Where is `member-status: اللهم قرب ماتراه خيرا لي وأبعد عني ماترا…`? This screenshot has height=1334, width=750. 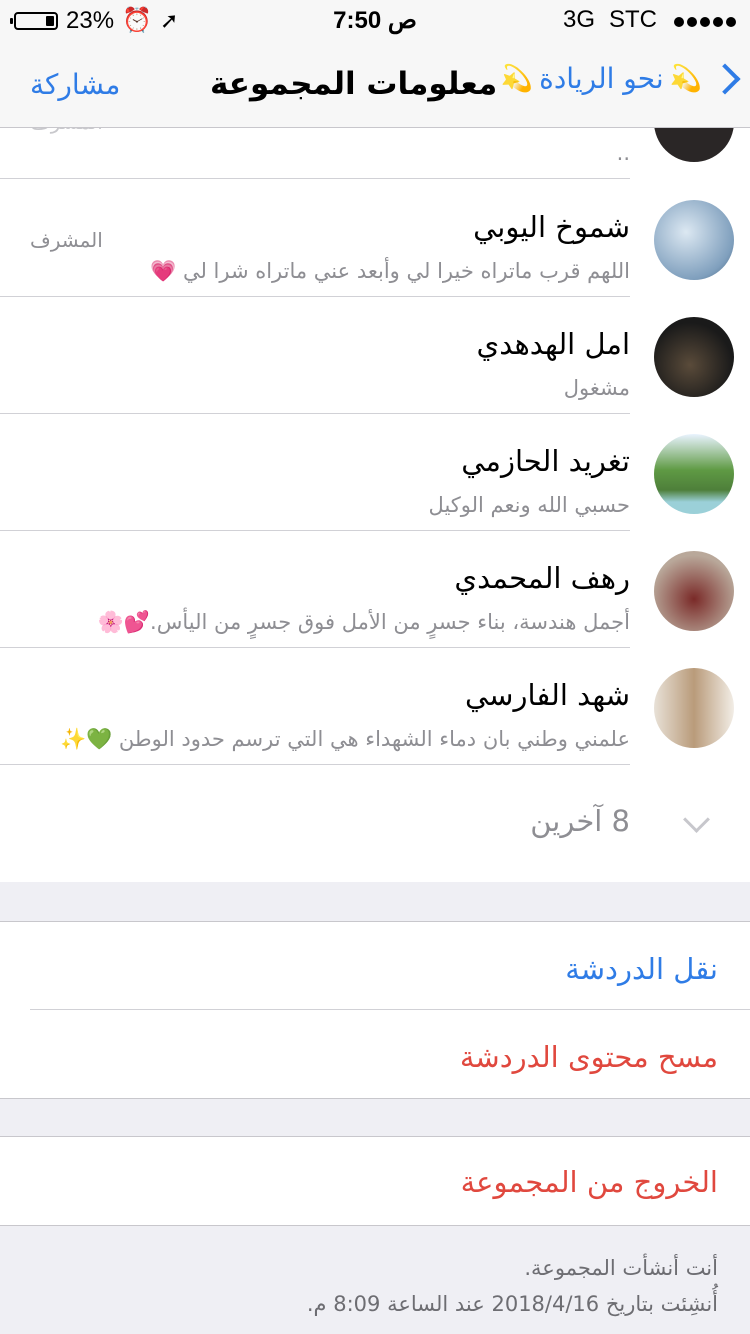
member-status: اللهم قرب ماتراه خيرا لي وأبعد عني ماترا… is located at coordinates (390, 271).